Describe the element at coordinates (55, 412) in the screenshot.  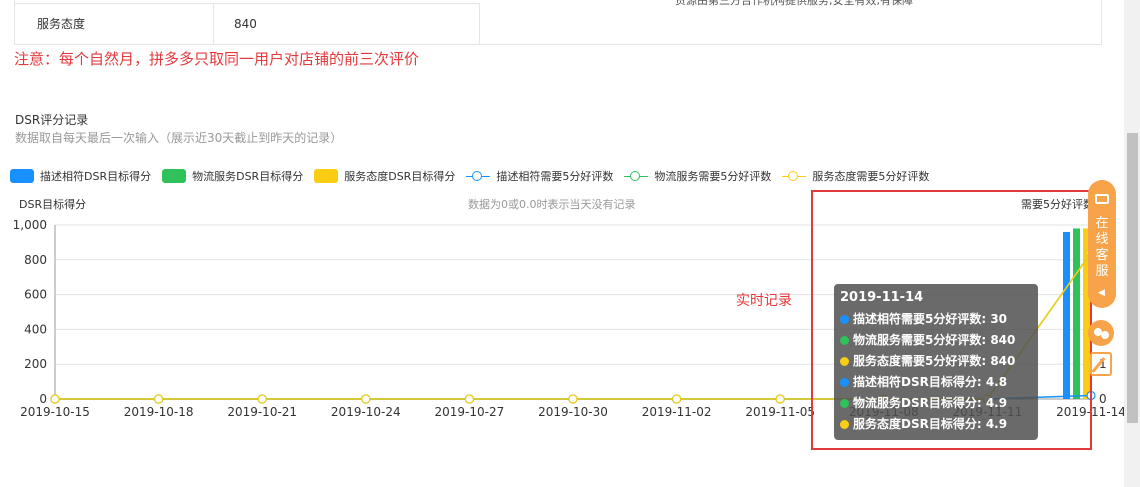
I see `x-tick-label: 2019-10-15` at that location.